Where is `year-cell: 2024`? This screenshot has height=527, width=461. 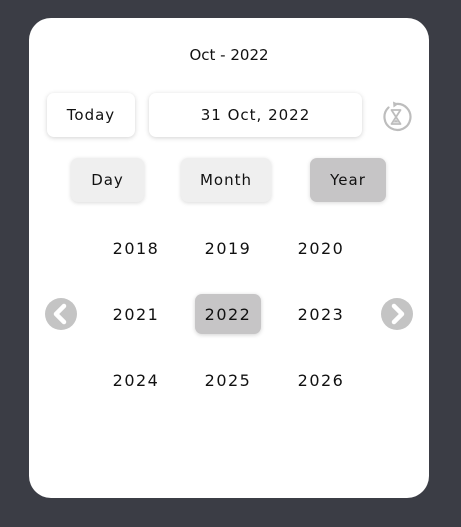 year-cell: 2024 is located at coordinates (136, 380).